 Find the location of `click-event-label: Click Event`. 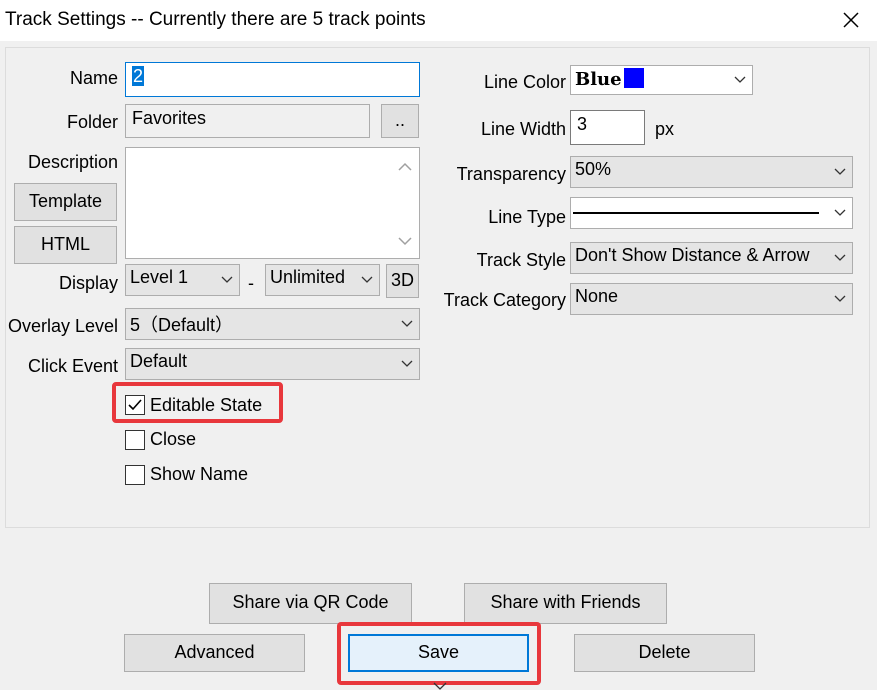

click-event-label: Click Event is located at coordinates (72, 366).